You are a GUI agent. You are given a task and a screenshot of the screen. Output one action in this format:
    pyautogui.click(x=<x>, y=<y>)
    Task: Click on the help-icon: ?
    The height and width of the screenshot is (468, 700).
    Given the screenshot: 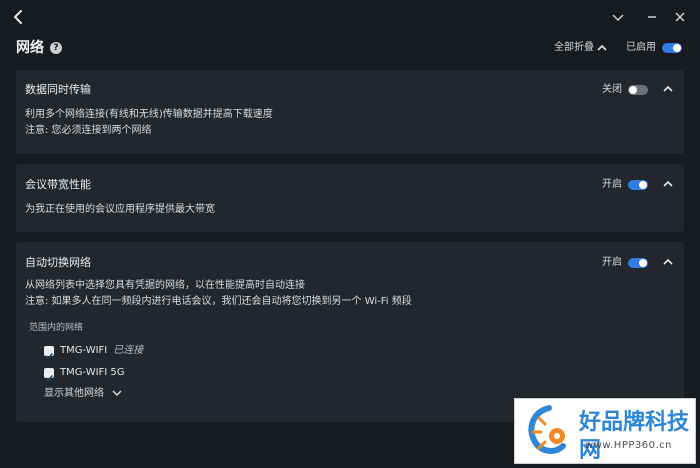 What is the action you would take?
    pyautogui.click(x=56, y=48)
    